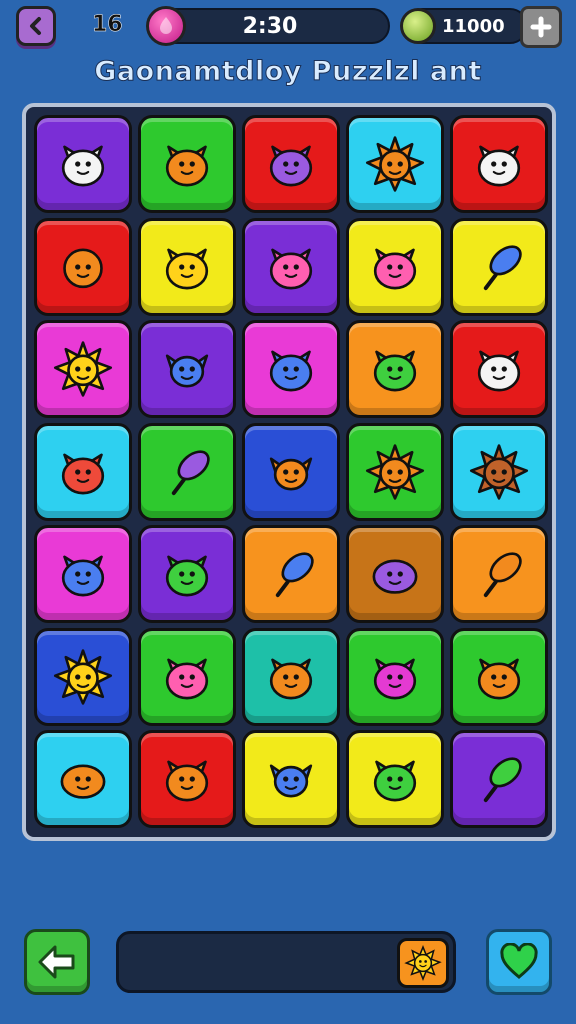 The image size is (576, 1024). I want to click on timer-display: 2:30, so click(268, 26).